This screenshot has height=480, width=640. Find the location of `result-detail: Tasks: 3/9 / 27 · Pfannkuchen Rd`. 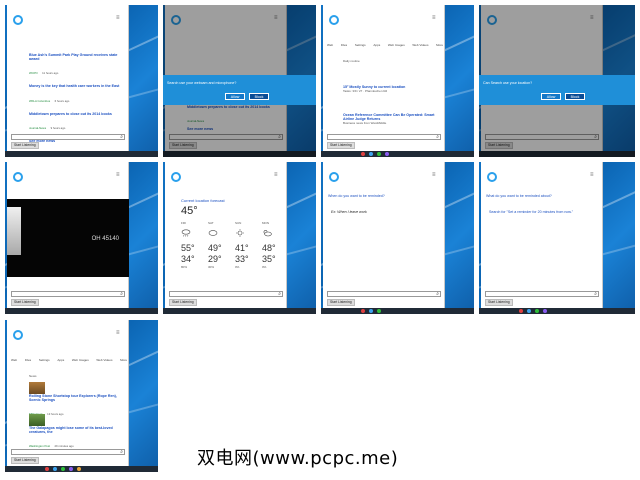

result-detail: Tasks: 3/9 / 27 · Pfannkuchen Rd is located at coordinates (365, 91).